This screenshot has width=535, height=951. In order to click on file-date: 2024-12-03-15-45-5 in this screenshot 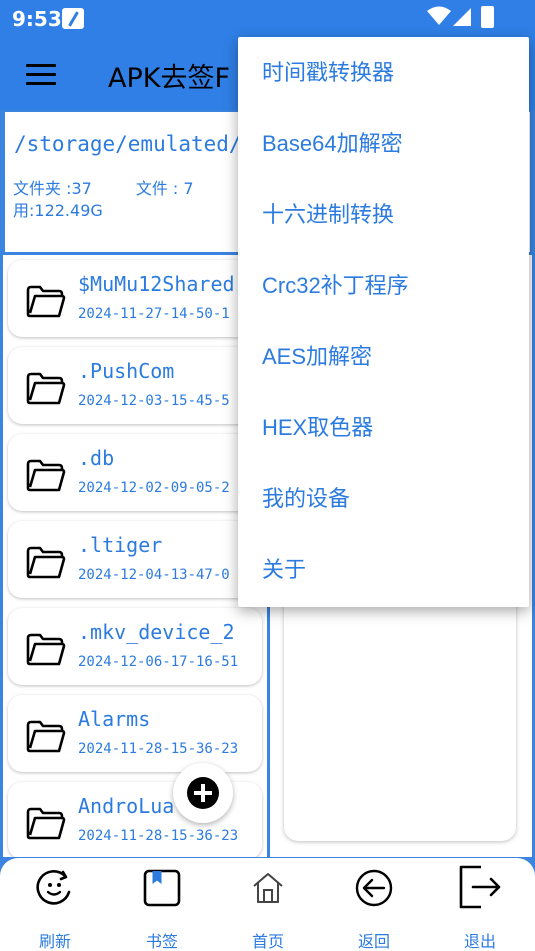, I will do `click(154, 401)`.